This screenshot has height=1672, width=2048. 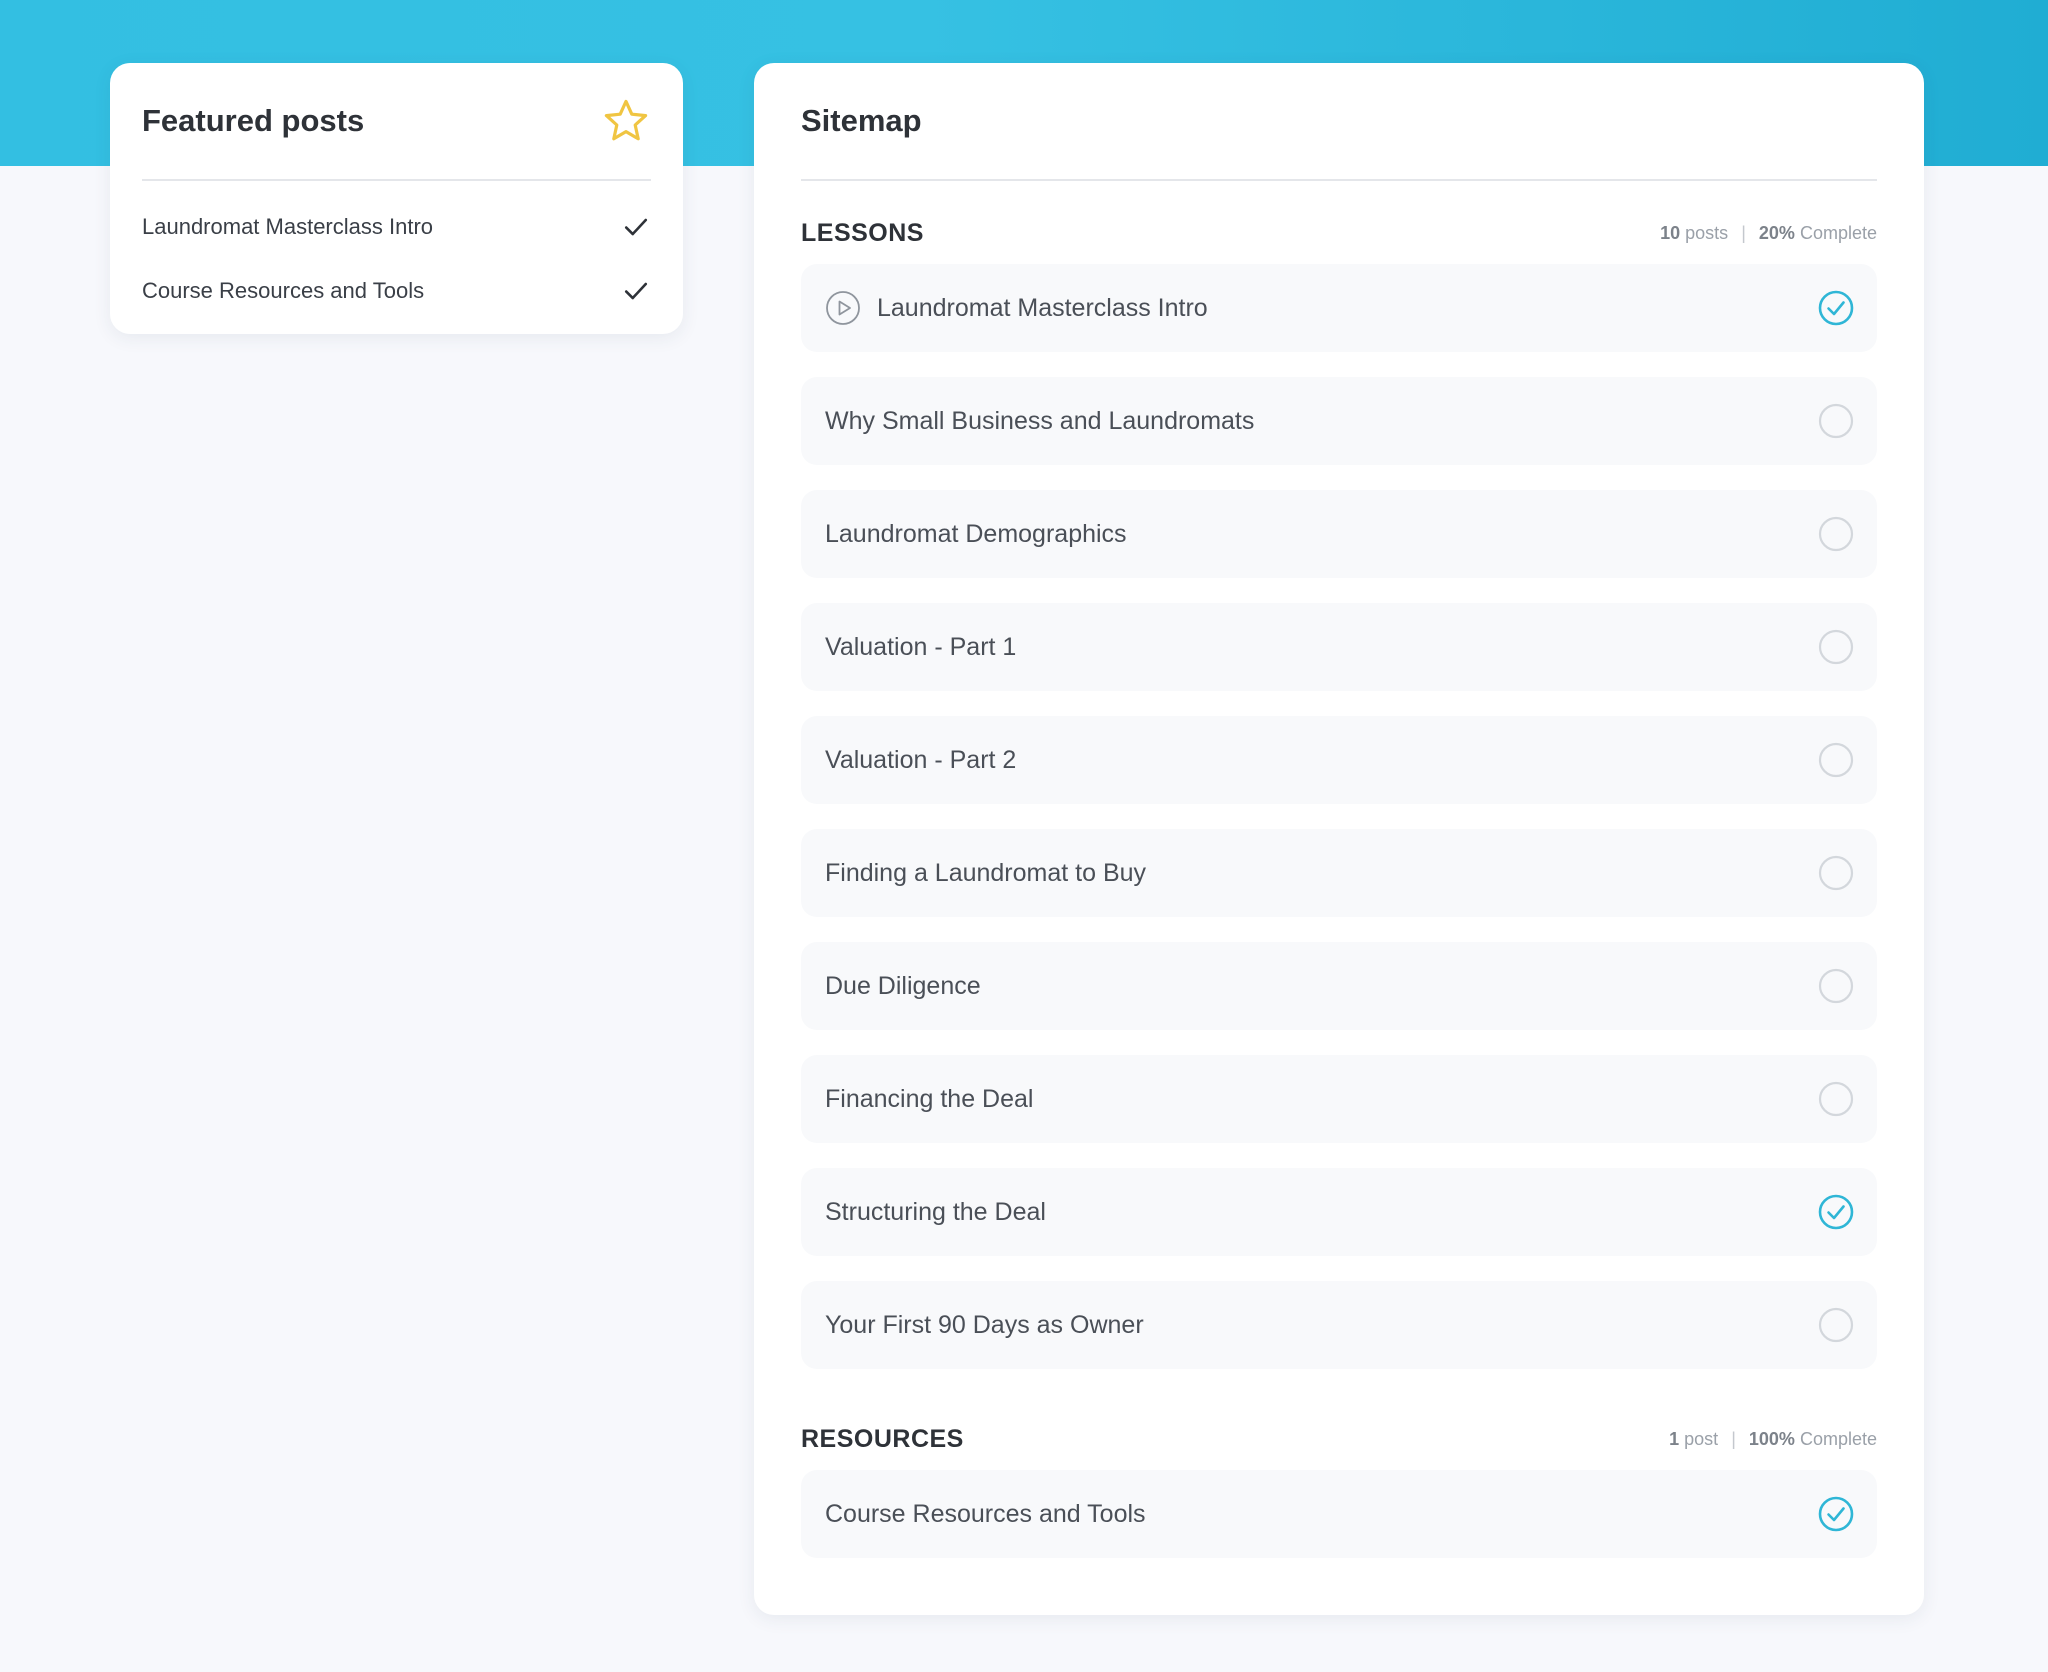 What do you see at coordinates (1701, 1438) in the screenshot?
I see `post-word: post` at bounding box center [1701, 1438].